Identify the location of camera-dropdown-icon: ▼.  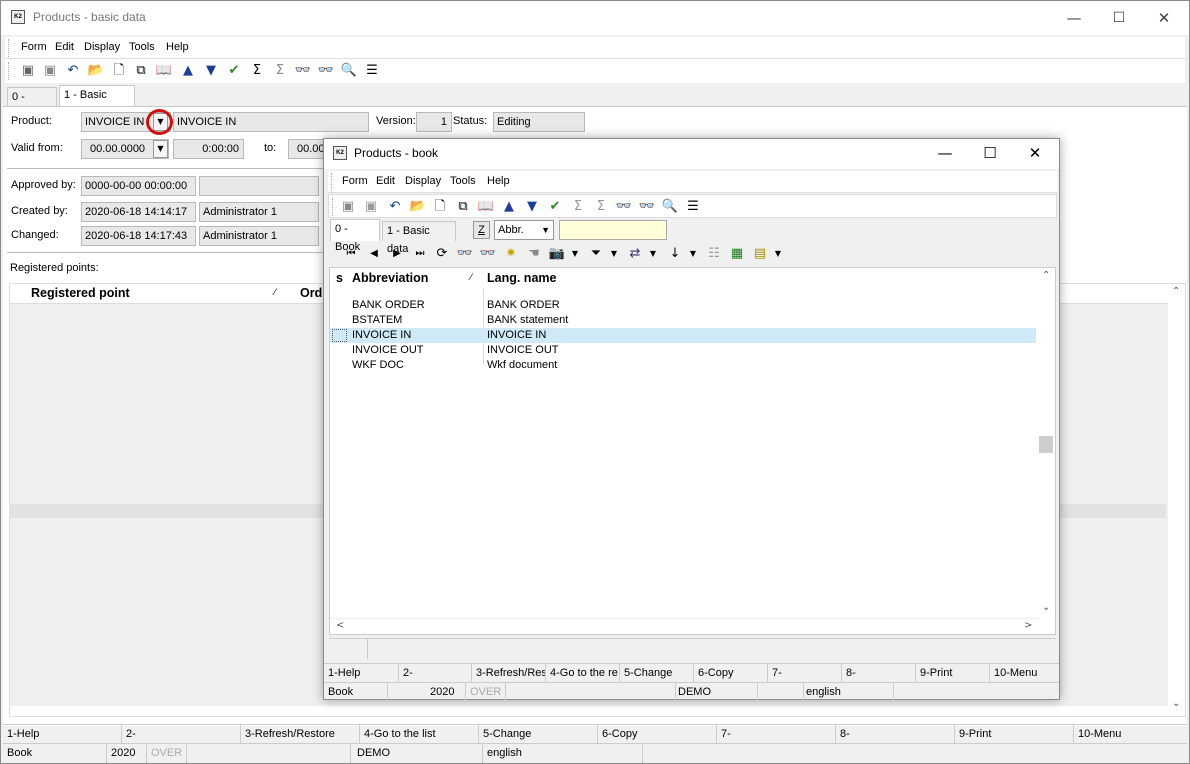
(575, 254).